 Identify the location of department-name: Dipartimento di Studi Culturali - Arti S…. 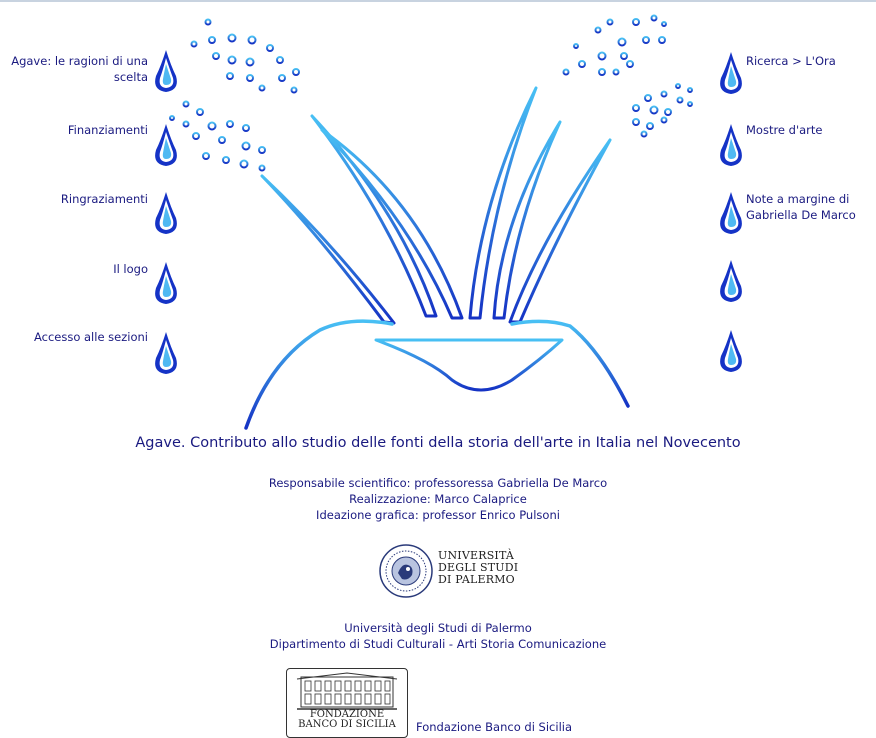
(438, 644).